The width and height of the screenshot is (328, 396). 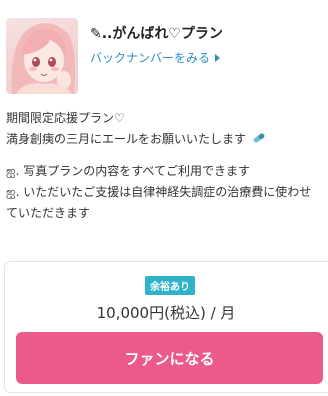 I want to click on caret-right-icon, so click(x=218, y=57).